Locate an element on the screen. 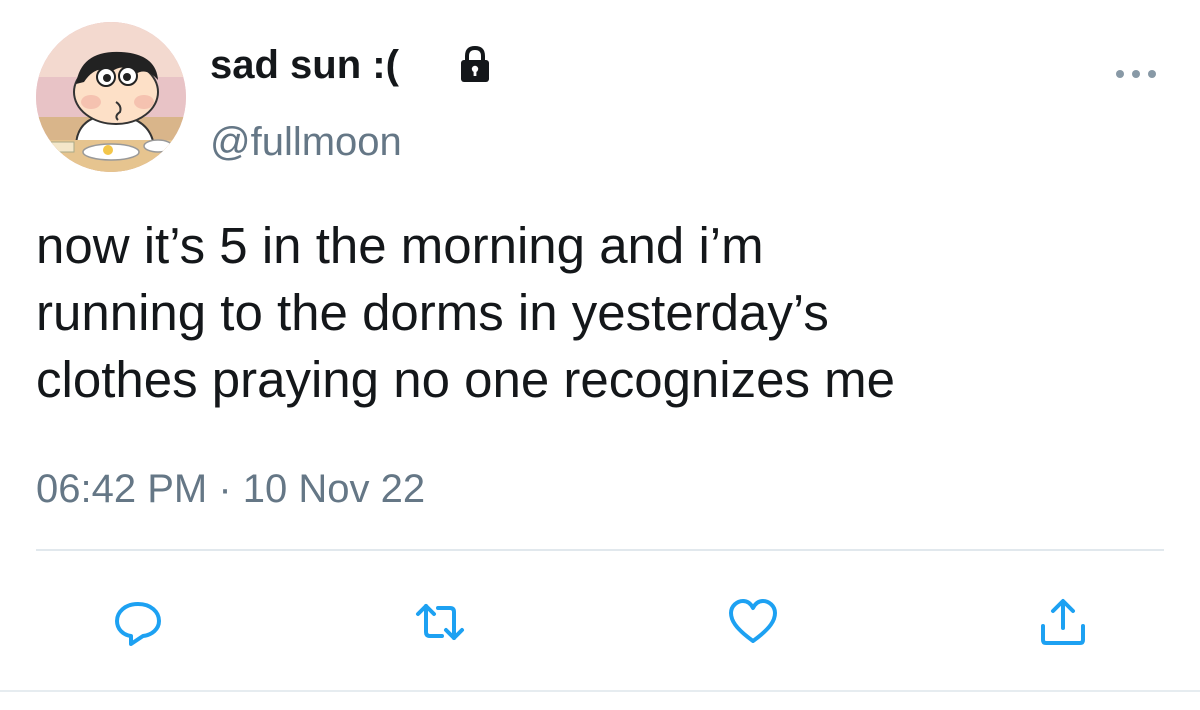 The height and width of the screenshot is (710, 1200). divider is located at coordinates (600, 550).